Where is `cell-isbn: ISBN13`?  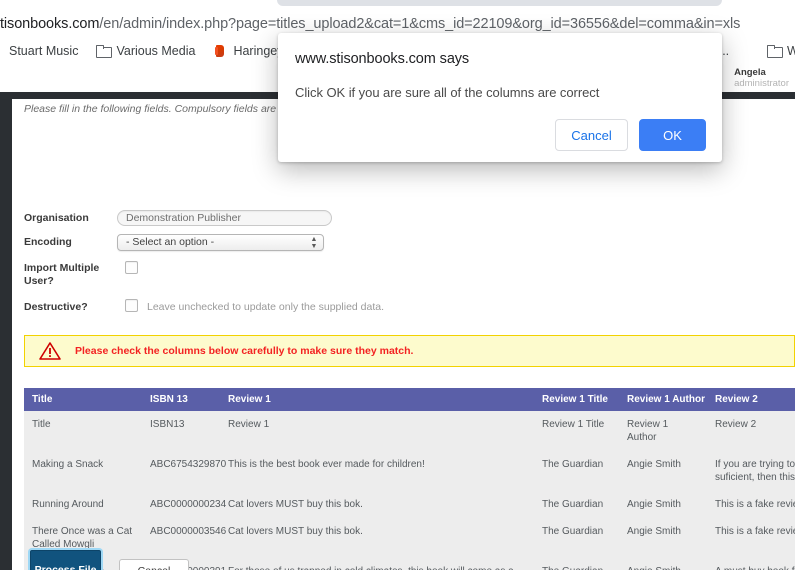 cell-isbn: ISBN13 is located at coordinates (181, 431).